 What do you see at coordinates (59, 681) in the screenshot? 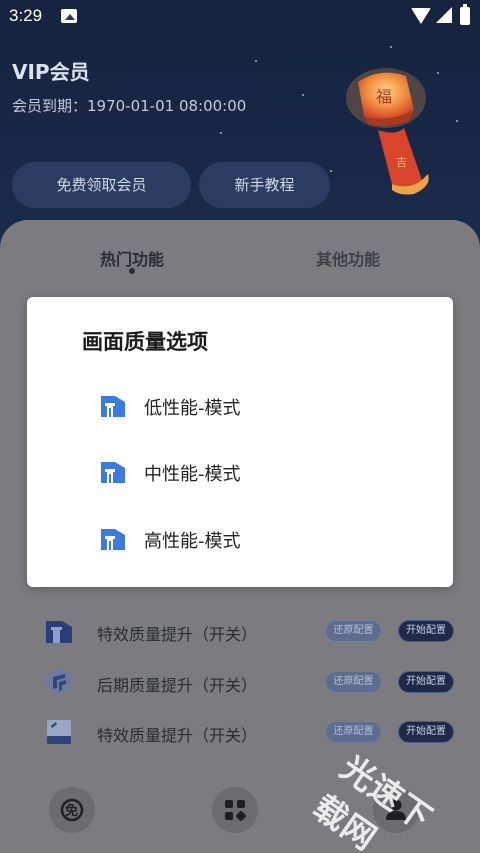
I see `layers-icon` at bounding box center [59, 681].